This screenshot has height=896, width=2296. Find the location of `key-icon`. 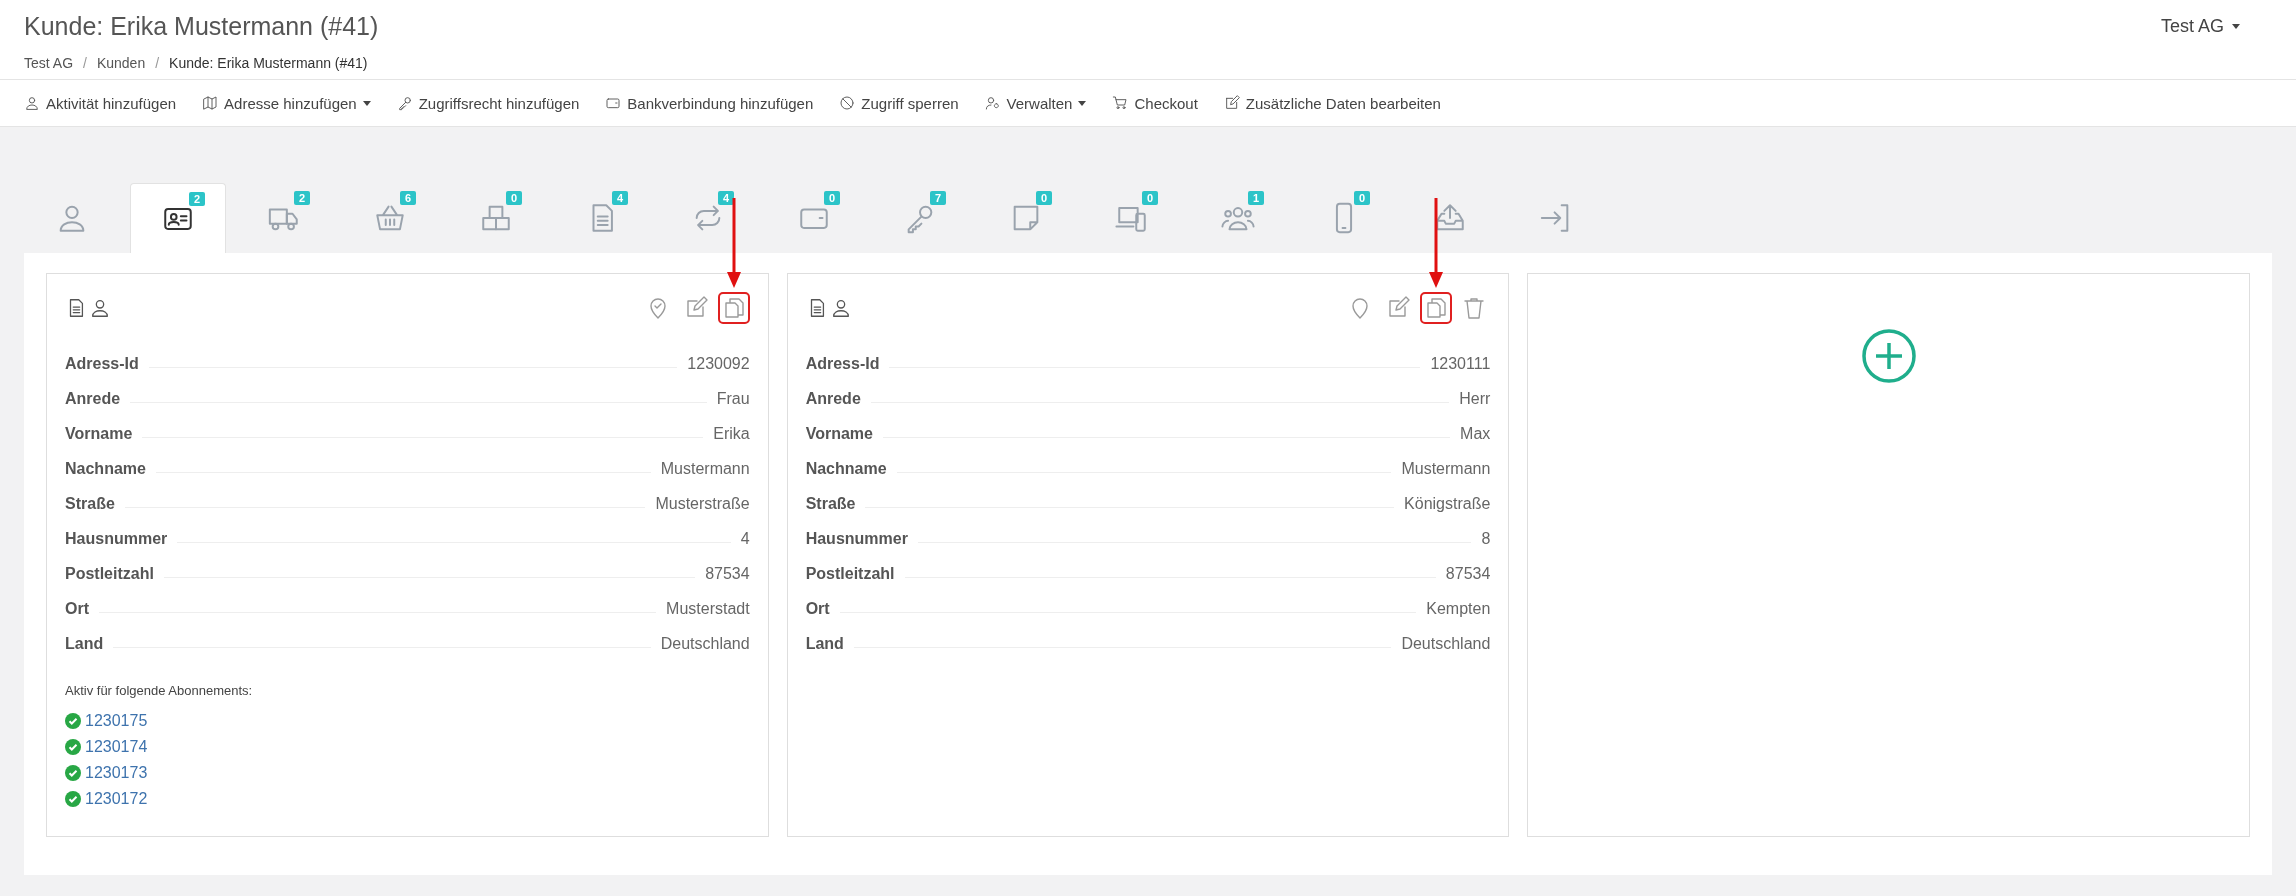

key-icon is located at coordinates (404, 103).